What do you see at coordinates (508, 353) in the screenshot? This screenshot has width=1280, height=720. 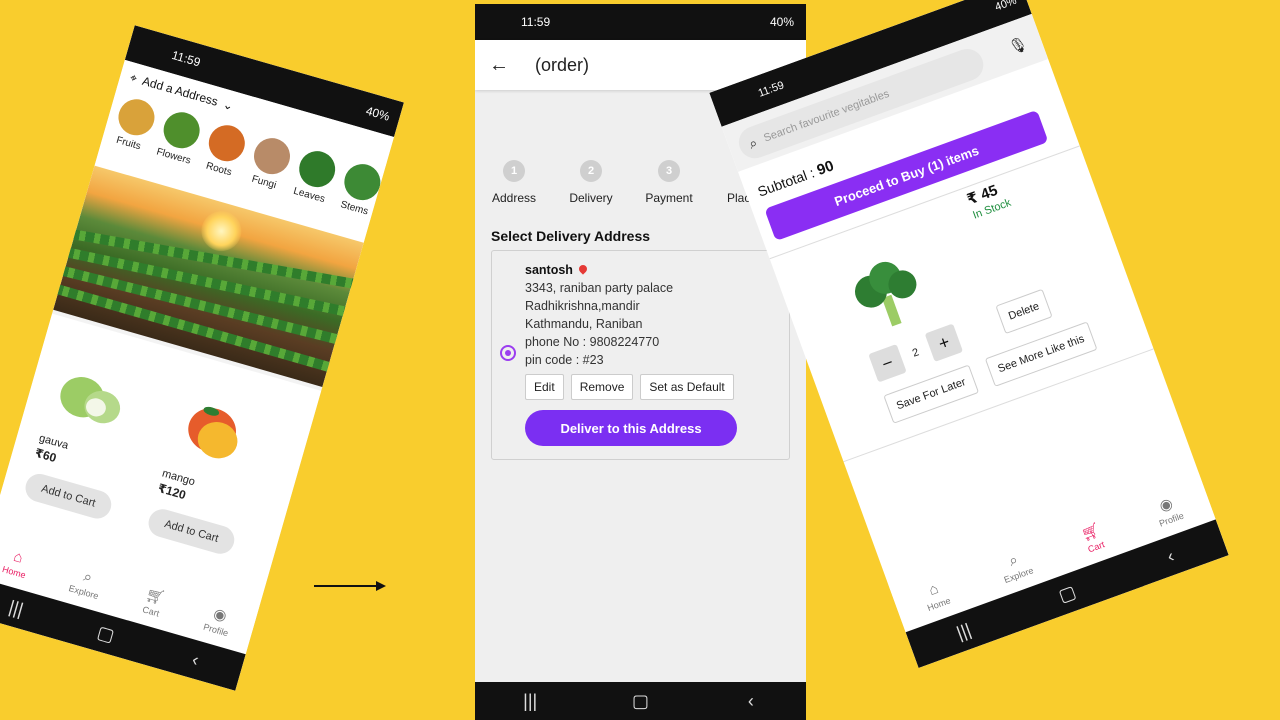 I see `address-radio` at bounding box center [508, 353].